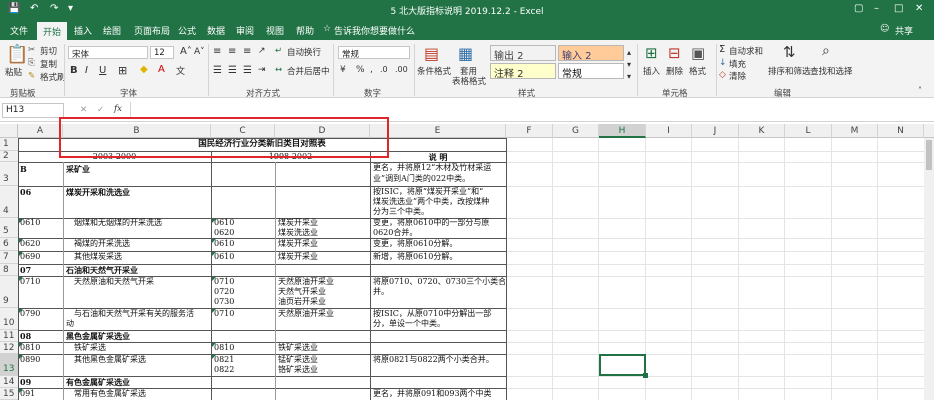 The image size is (934, 400). Describe the element at coordinates (920, 90) in the screenshot. I see `collapse-ribbon-icon: ˄` at that location.